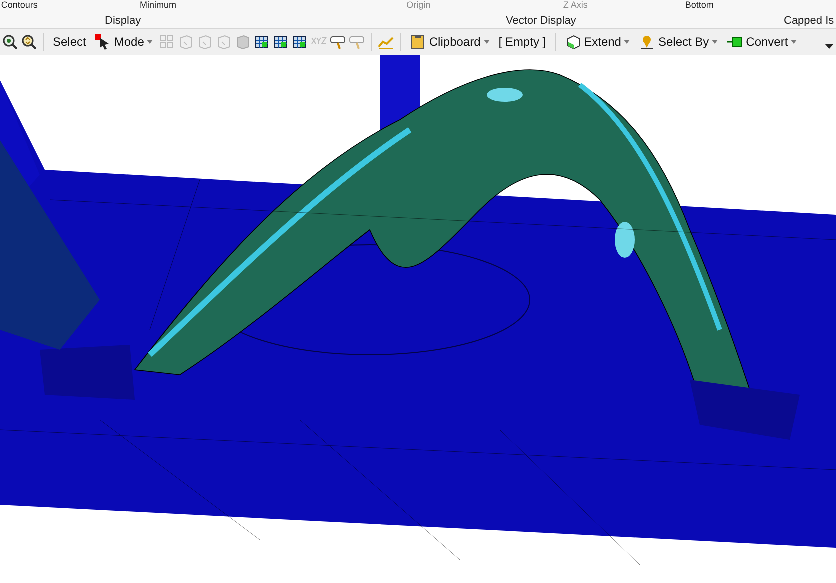  I want to click on toolbar-dropdown-button: Mode, so click(124, 42).